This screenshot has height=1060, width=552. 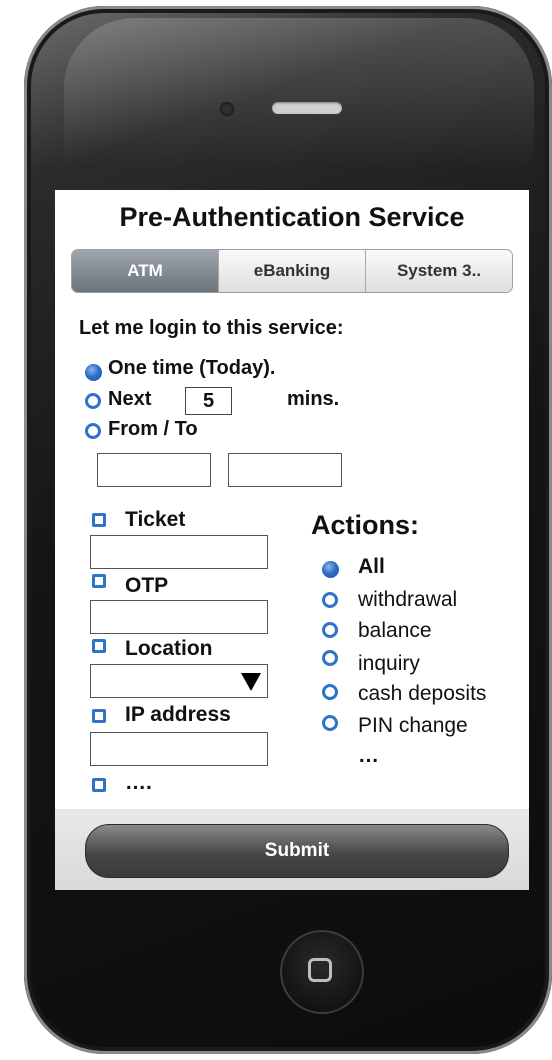 I want to click on tab-system-3: System 3.., so click(x=438, y=271).